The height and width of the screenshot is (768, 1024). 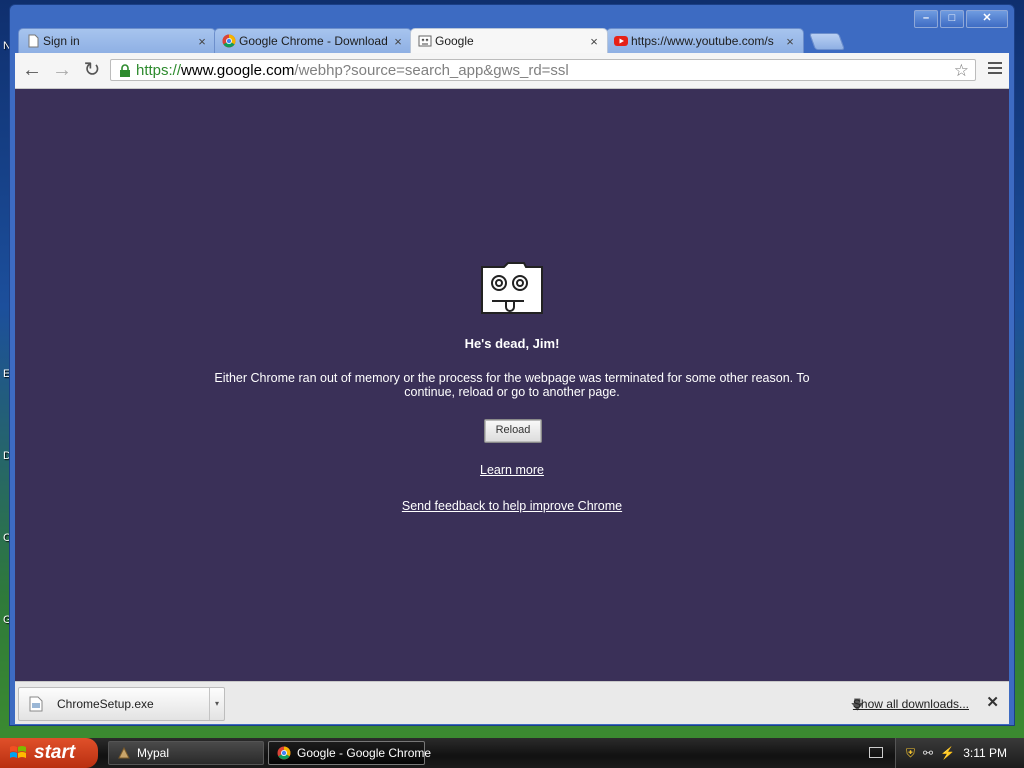 What do you see at coordinates (513, 431) in the screenshot?
I see `reload-button: Reload` at bounding box center [513, 431].